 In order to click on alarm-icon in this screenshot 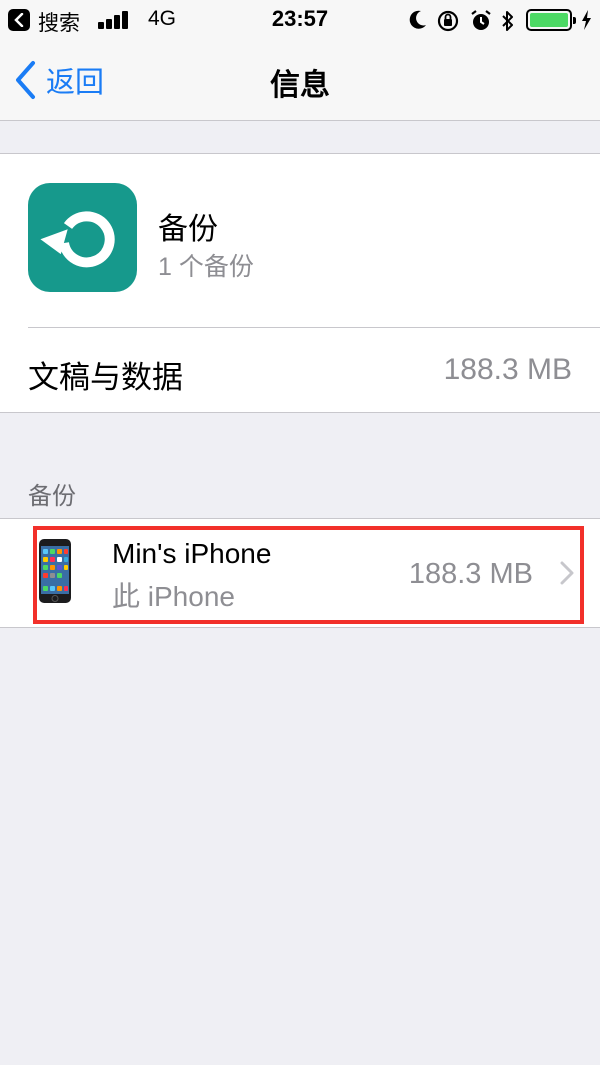, I will do `click(481, 20)`.